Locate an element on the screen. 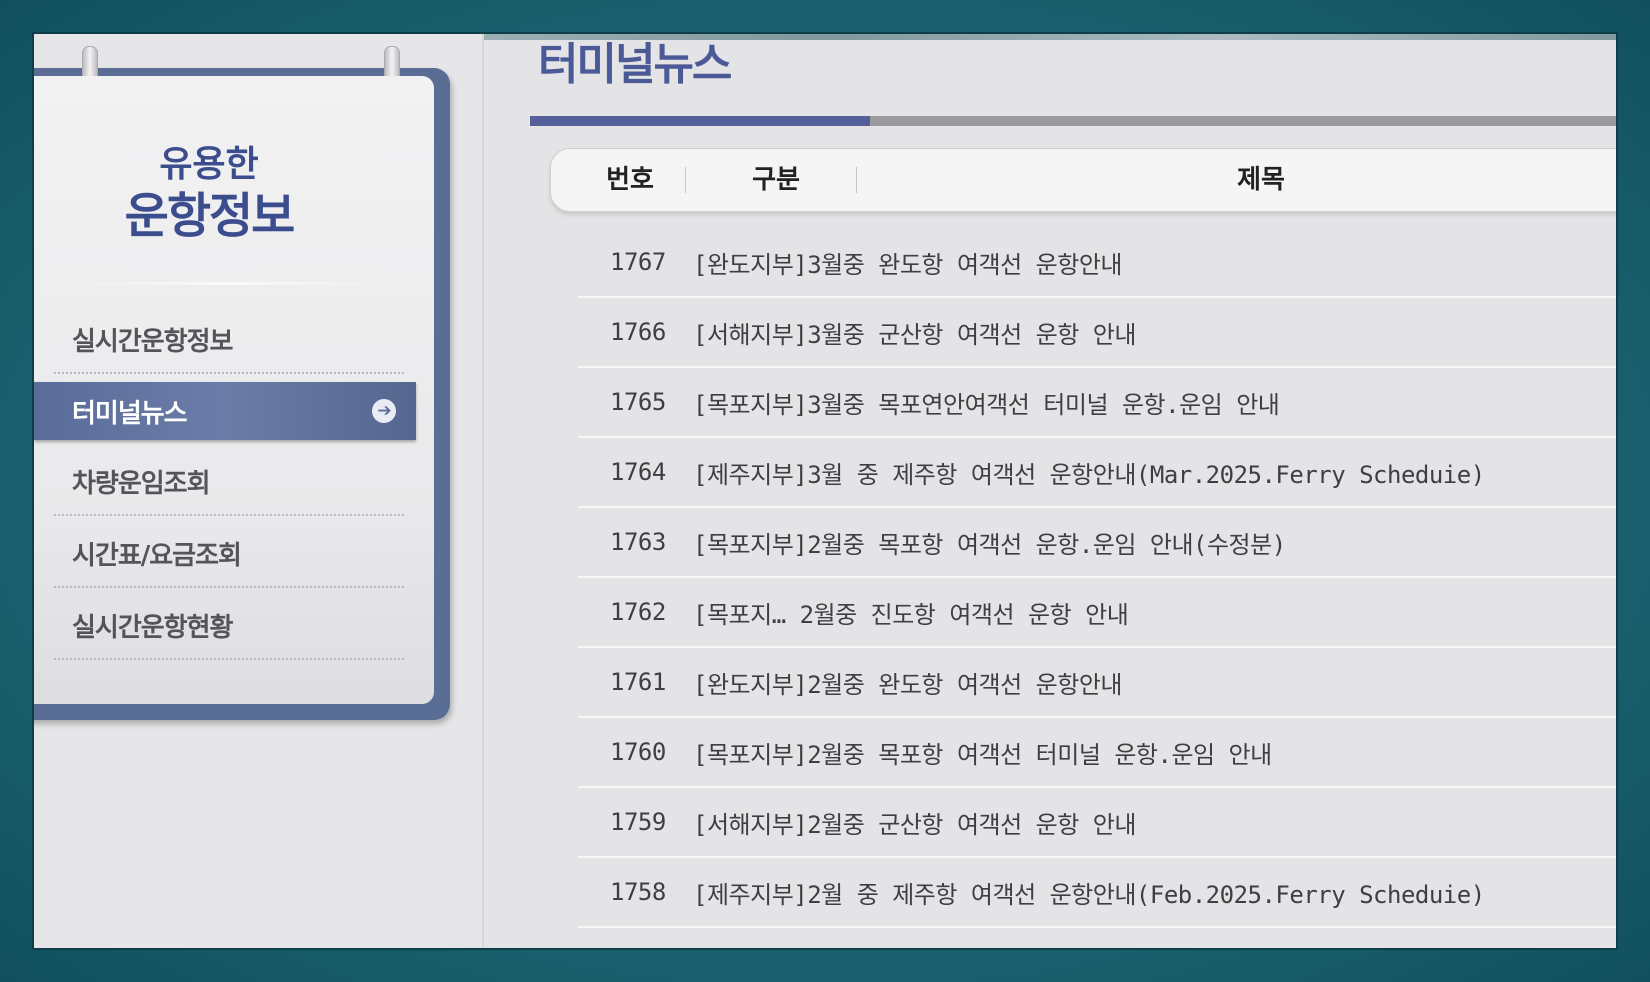  table-row: 1759 [서해지부]2월중 군산항 여객선 운항 안내 is located at coordinates (1097, 823).